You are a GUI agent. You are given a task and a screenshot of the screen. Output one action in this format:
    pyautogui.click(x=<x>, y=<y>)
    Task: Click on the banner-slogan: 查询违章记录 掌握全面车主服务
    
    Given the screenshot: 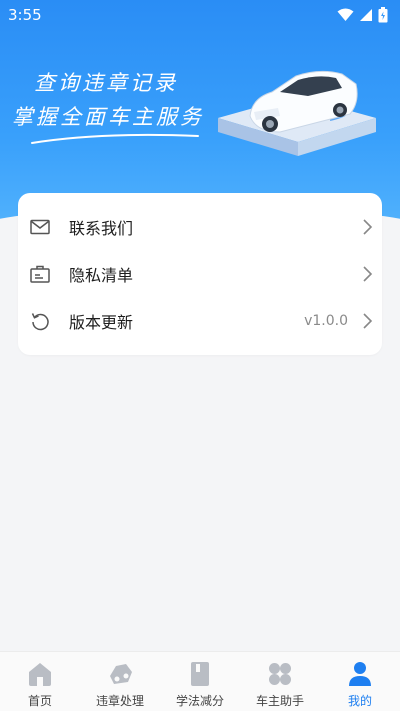 What is the action you would take?
    pyautogui.click(x=108, y=100)
    